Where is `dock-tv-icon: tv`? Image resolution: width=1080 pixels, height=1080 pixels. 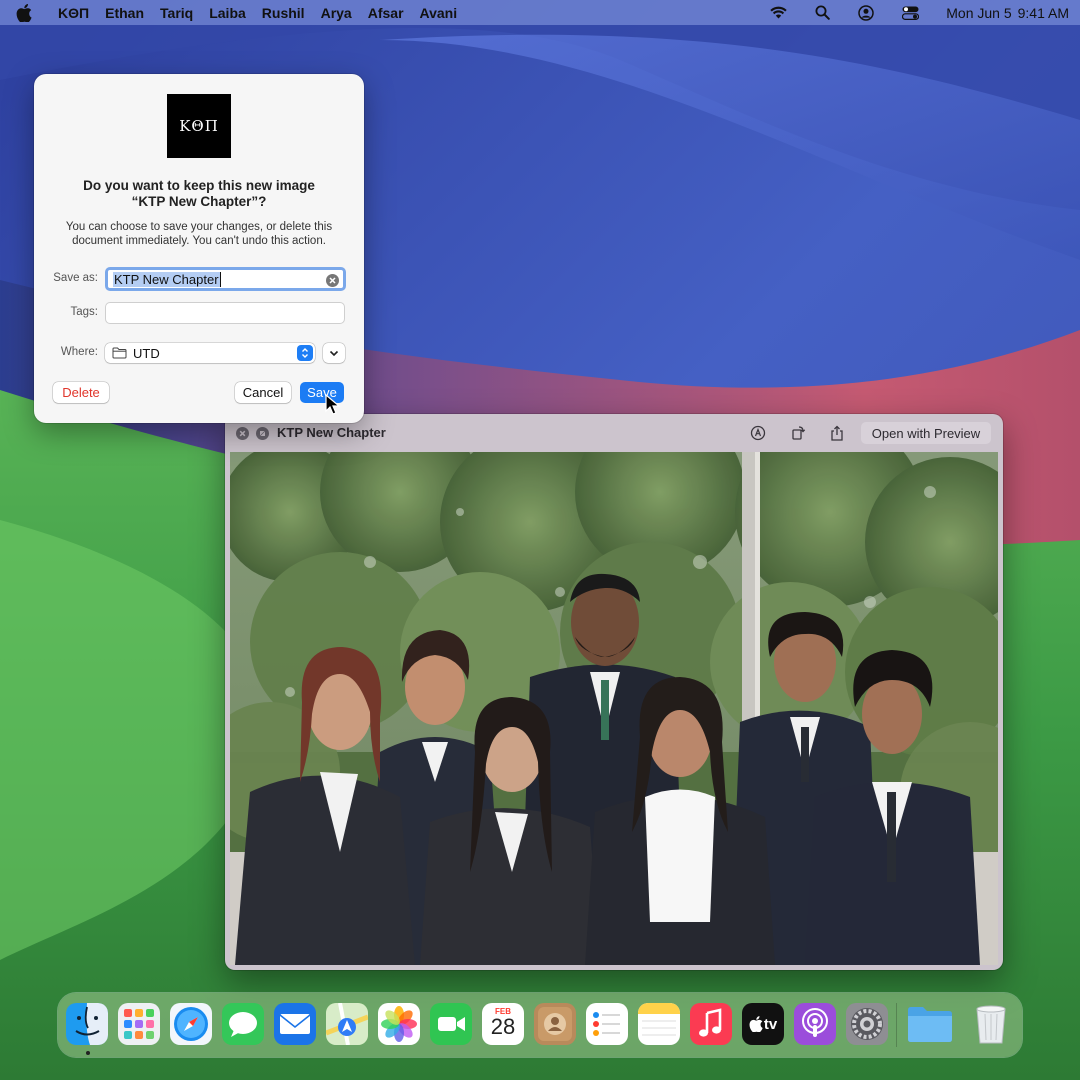
dock-tv-icon: tv is located at coordinates (763, 1024).